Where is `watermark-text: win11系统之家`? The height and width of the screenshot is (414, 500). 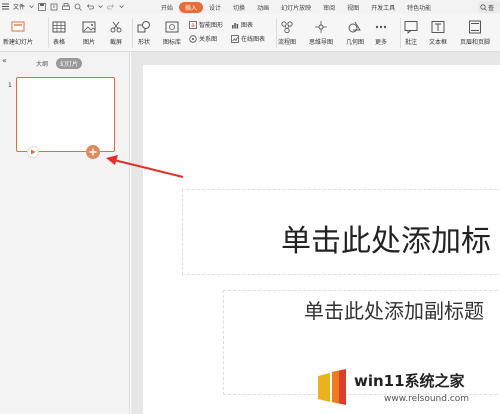 watermark-text: win11系统之家 is located at coordinates (409, 381).